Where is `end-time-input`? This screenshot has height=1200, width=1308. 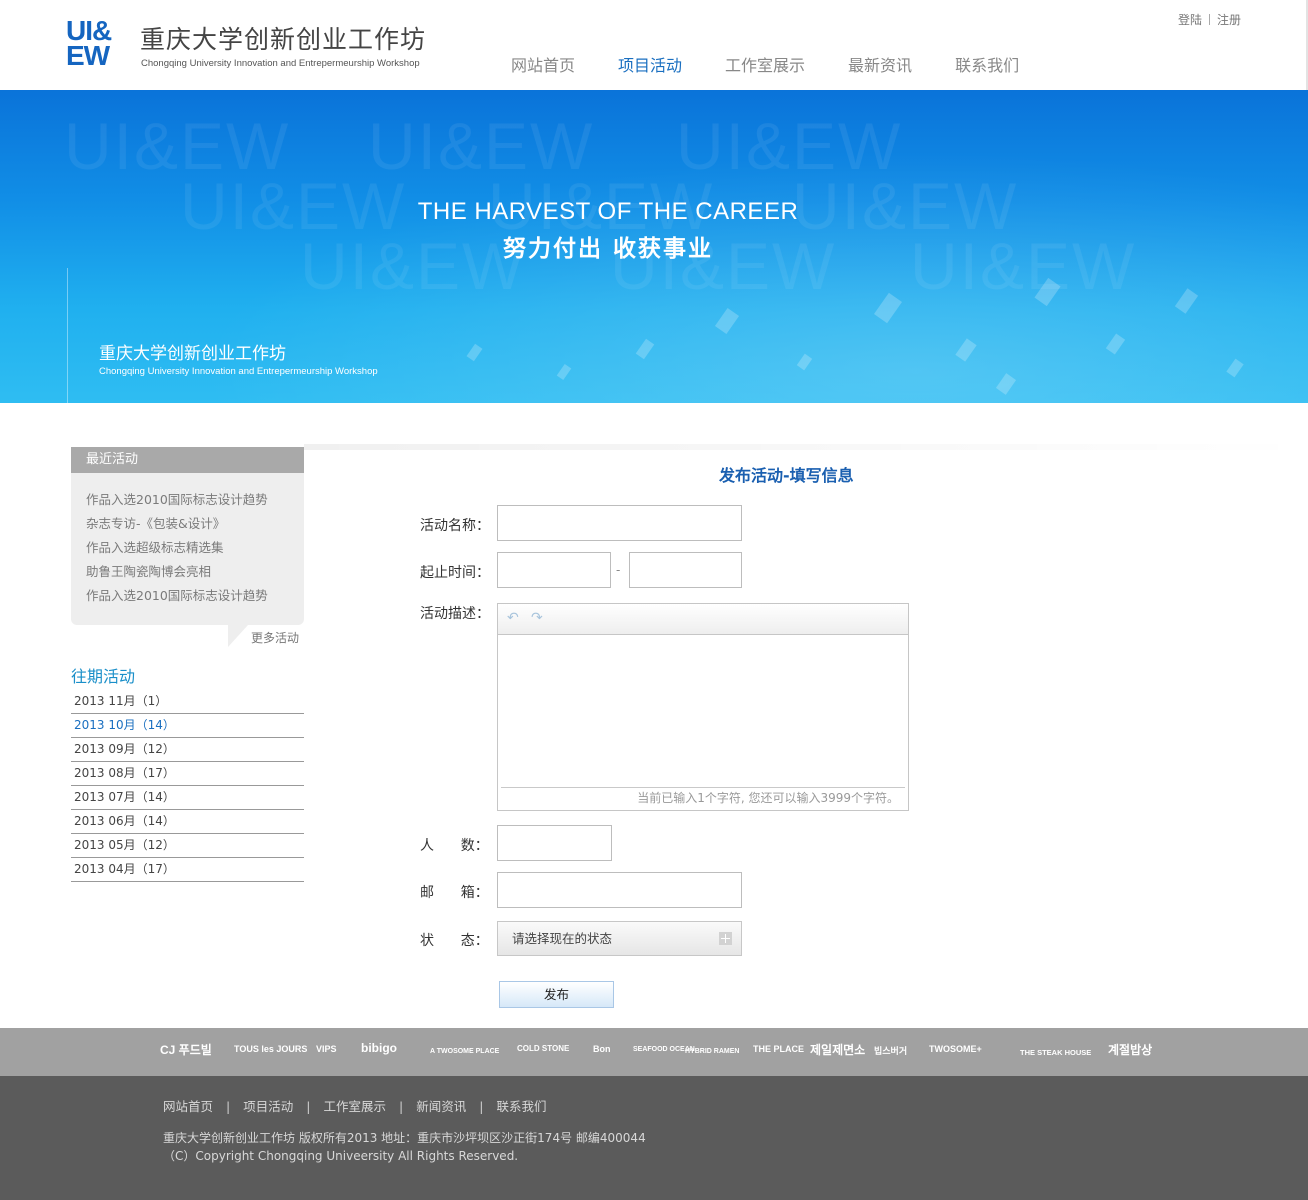 end-time-input is located at coordinates (685, 570).